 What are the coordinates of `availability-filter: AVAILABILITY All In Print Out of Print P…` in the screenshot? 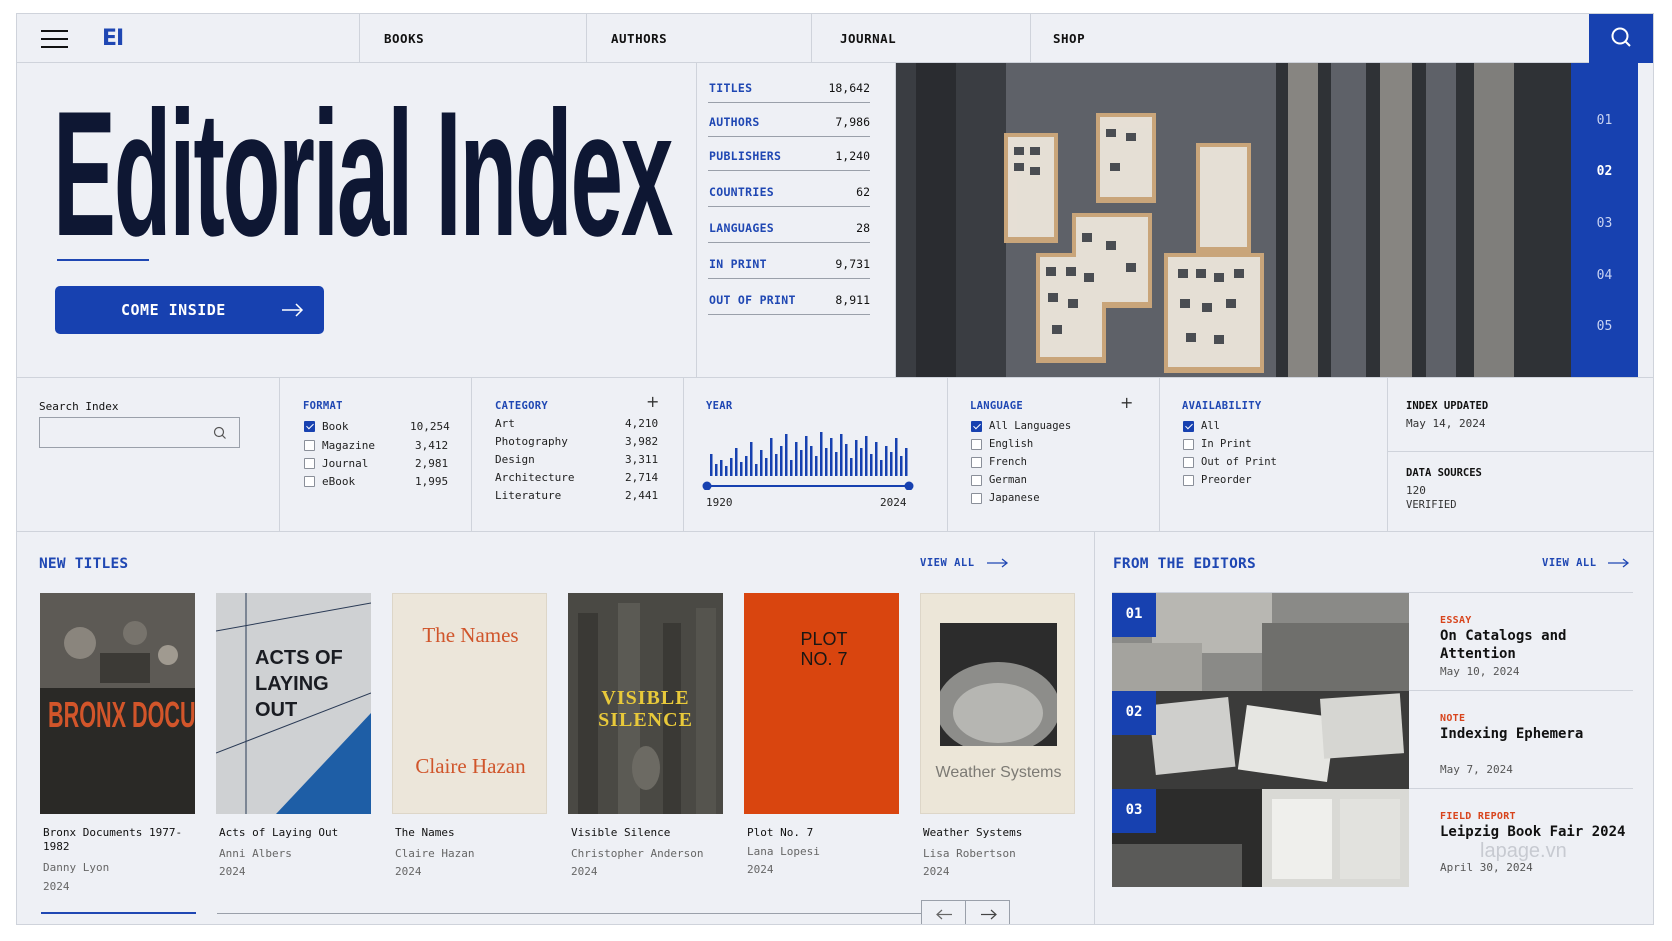 It's located at (1274, 454).